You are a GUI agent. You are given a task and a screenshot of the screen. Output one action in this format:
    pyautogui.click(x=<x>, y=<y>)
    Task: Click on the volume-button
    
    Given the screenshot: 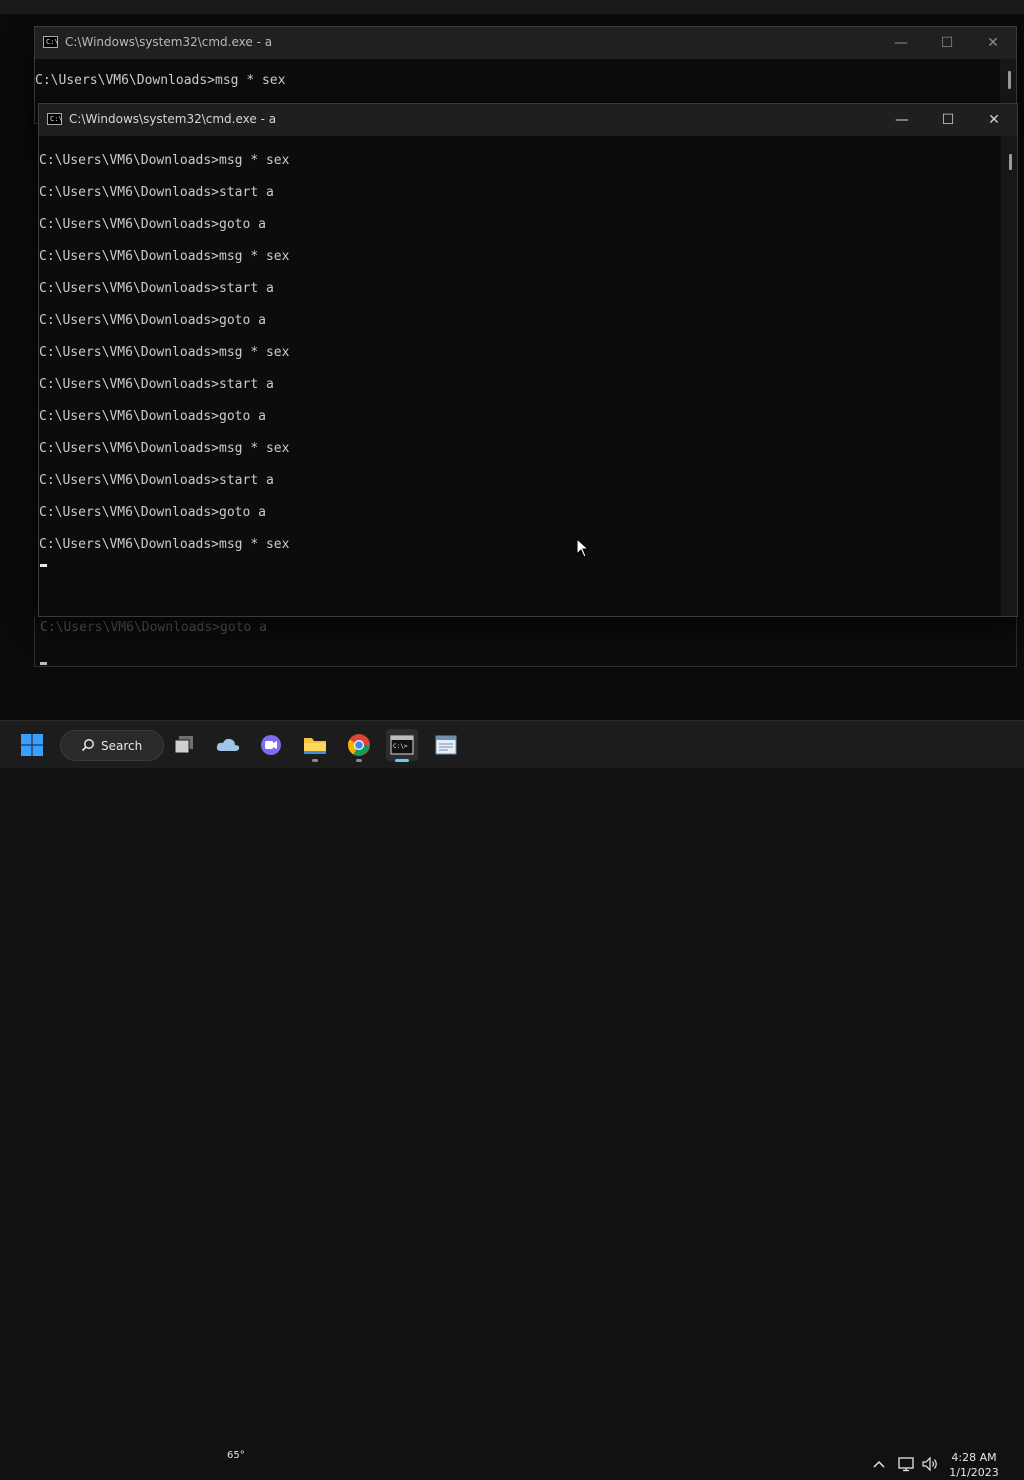 What is the action you would take?
    pyautogui.click(x=930, y=1464)
    